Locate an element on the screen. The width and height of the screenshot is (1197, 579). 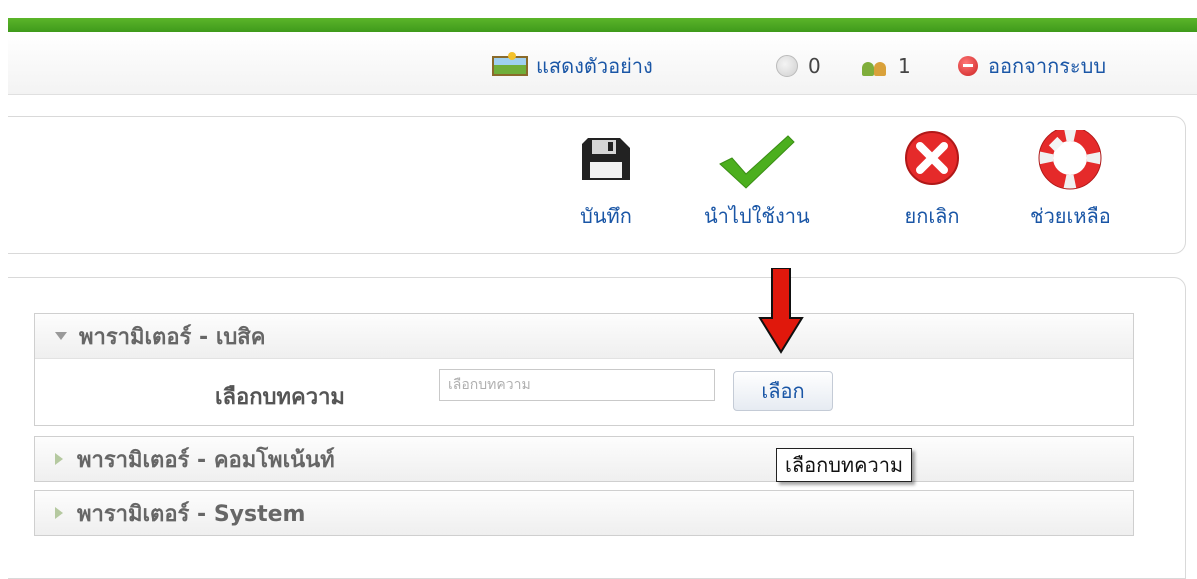
save-icon is located at coordinates (606, 159).